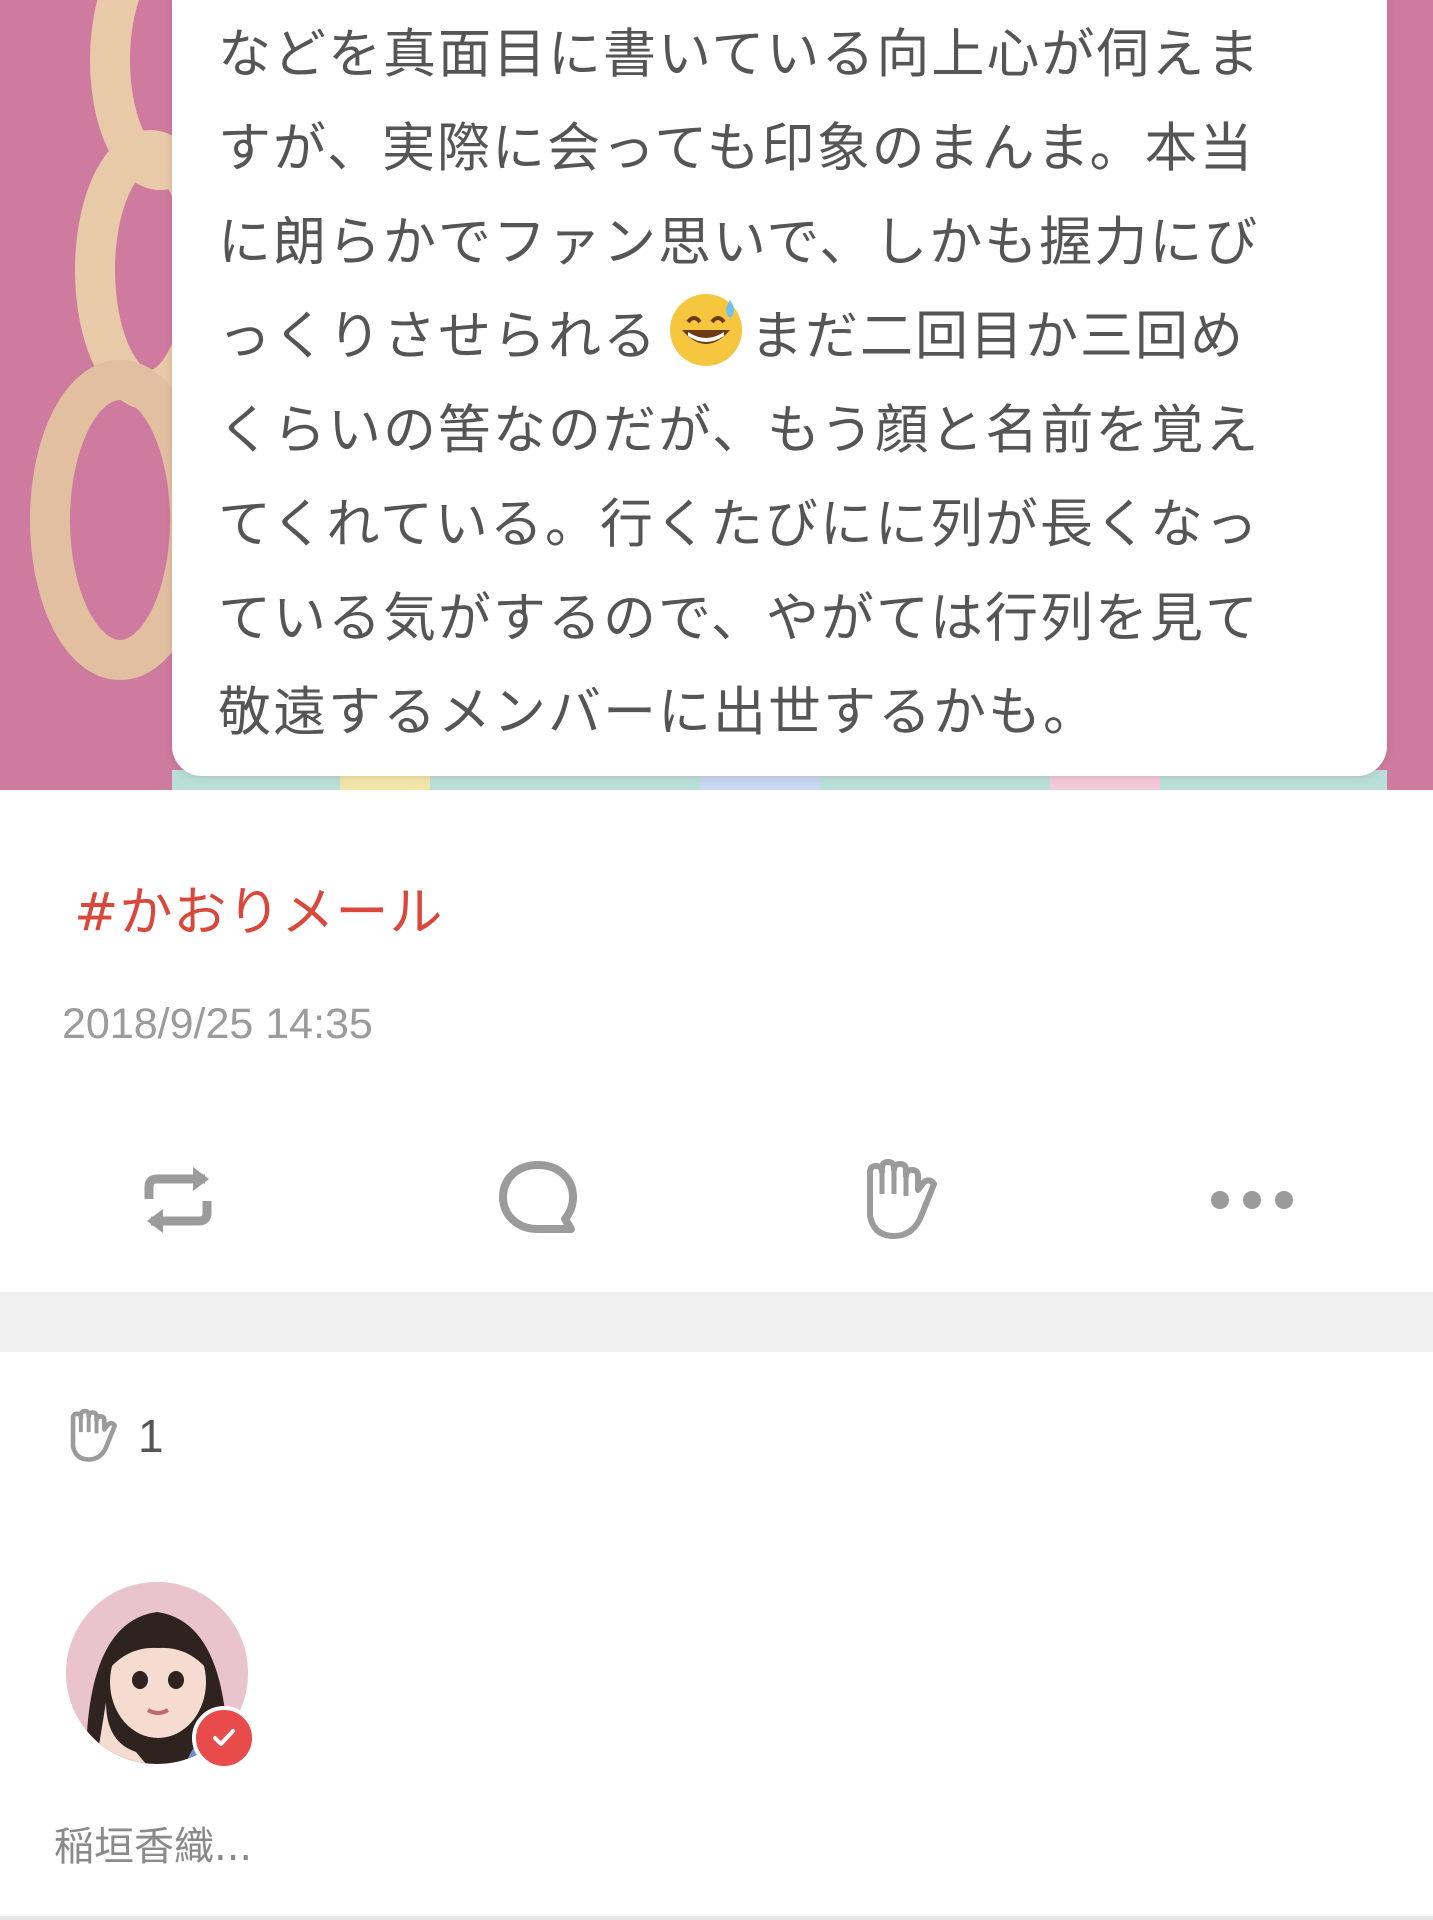 This screenshot has height=1920, width=1433. I want to click on message-line: 敬遠するメンバーに出世するかも。, so click(658, 712).